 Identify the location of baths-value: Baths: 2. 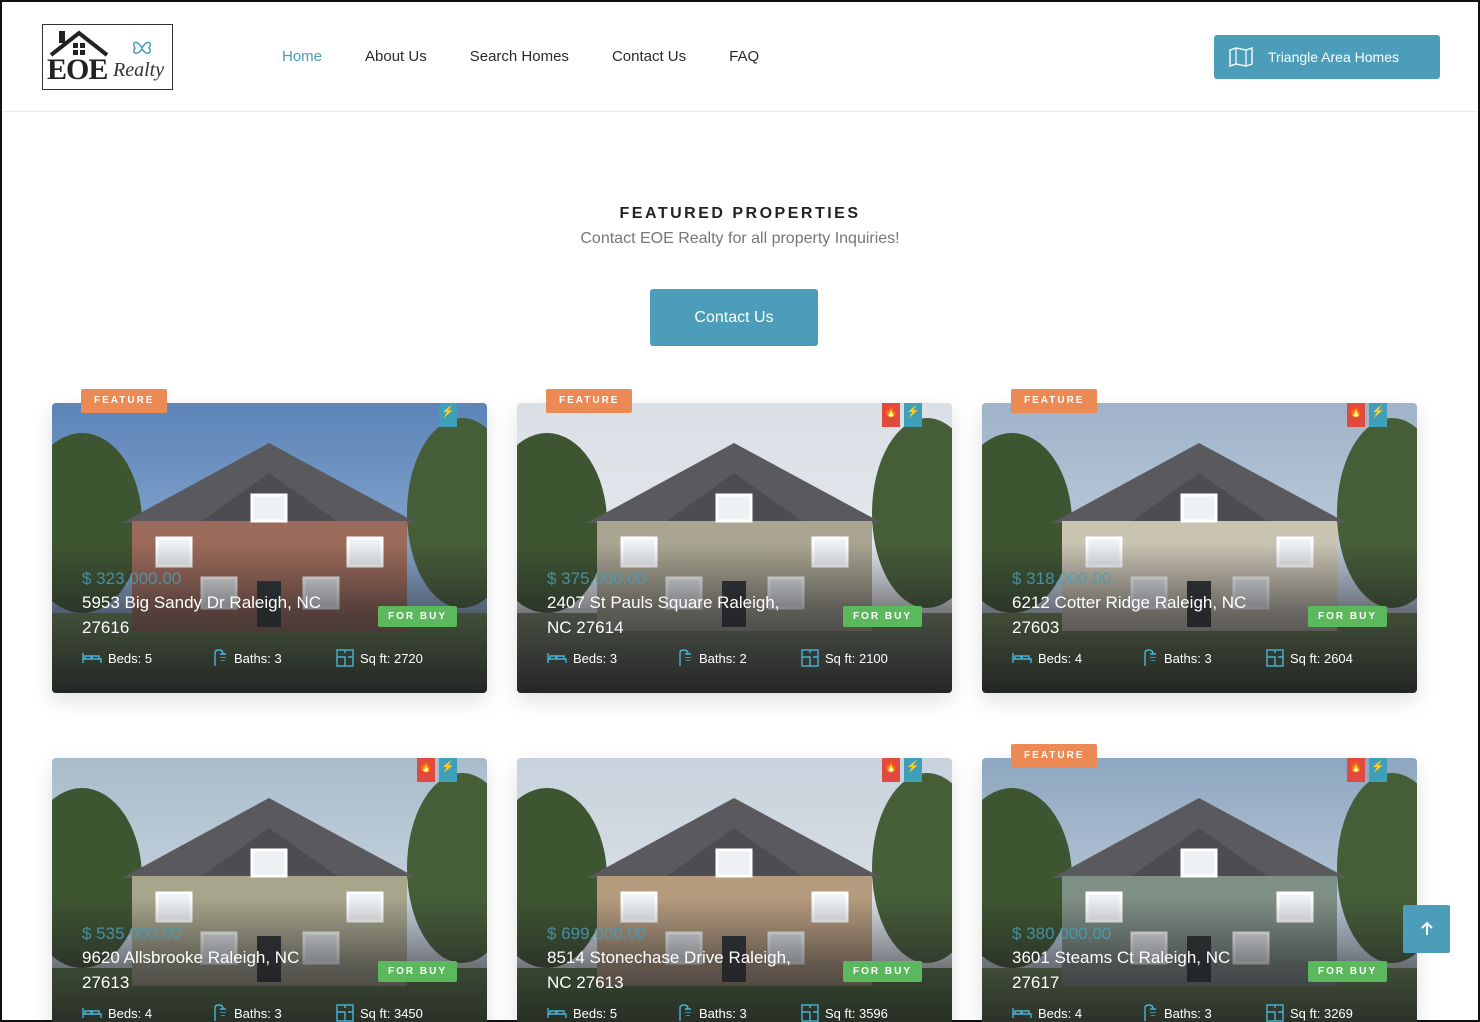
(723, 658).